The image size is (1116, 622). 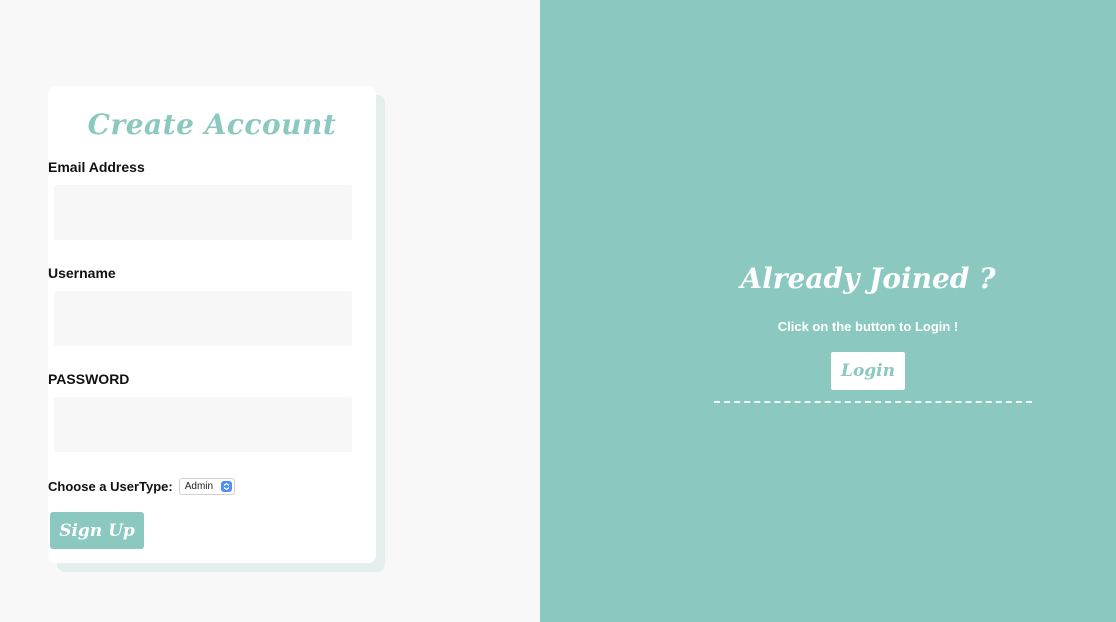 I want to click on username-label: Username, so click(x=82, y=273).